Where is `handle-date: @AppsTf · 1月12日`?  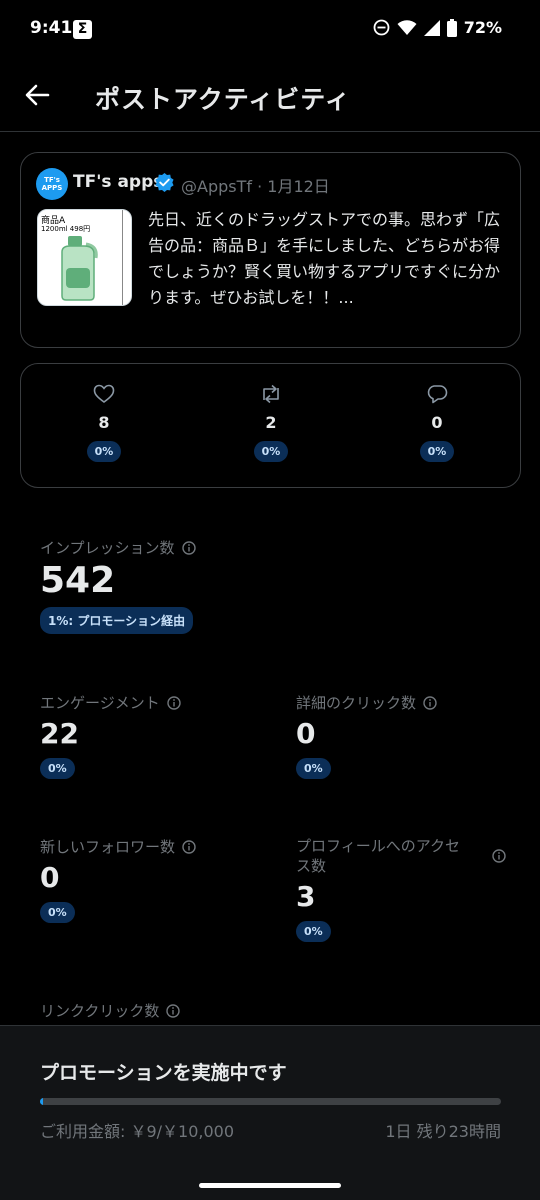
handle-date: @AppsTf · 1月12日 is located at coordinates (255, 186).